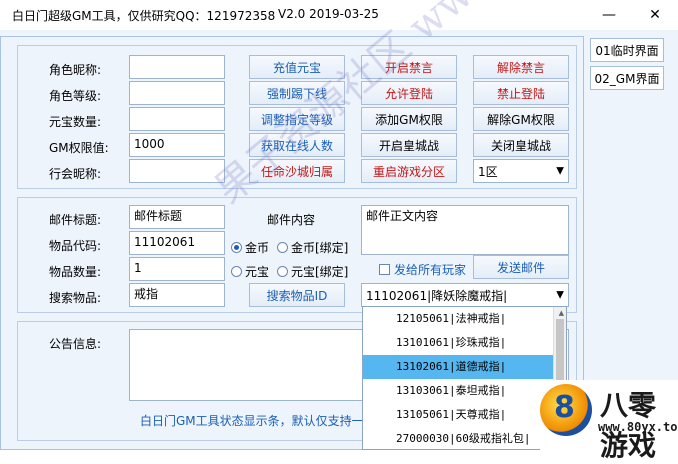 The height and width of the screenshot is (464, 678). I want to click on logo-url: www.80yx.top, so click(638, 427).